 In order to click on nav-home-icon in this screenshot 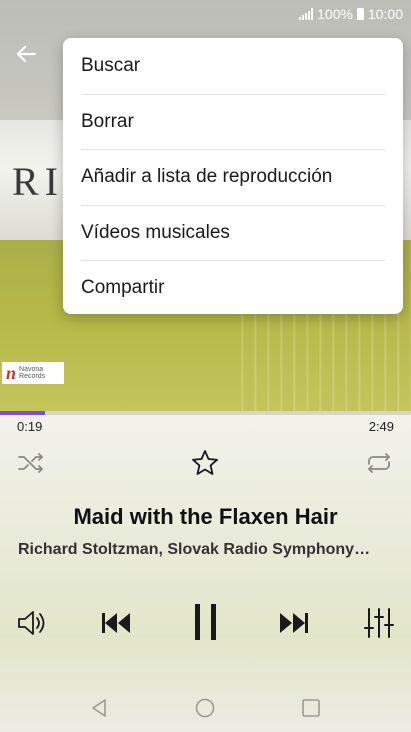, I will do `click(205, 708)`.